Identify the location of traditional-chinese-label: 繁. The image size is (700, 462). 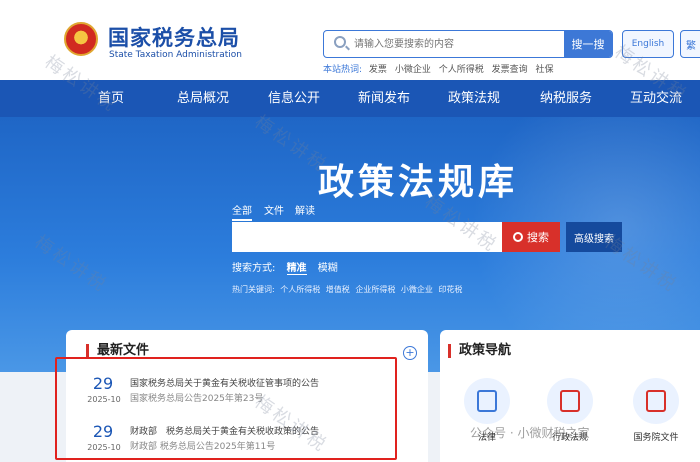
(691, 46).